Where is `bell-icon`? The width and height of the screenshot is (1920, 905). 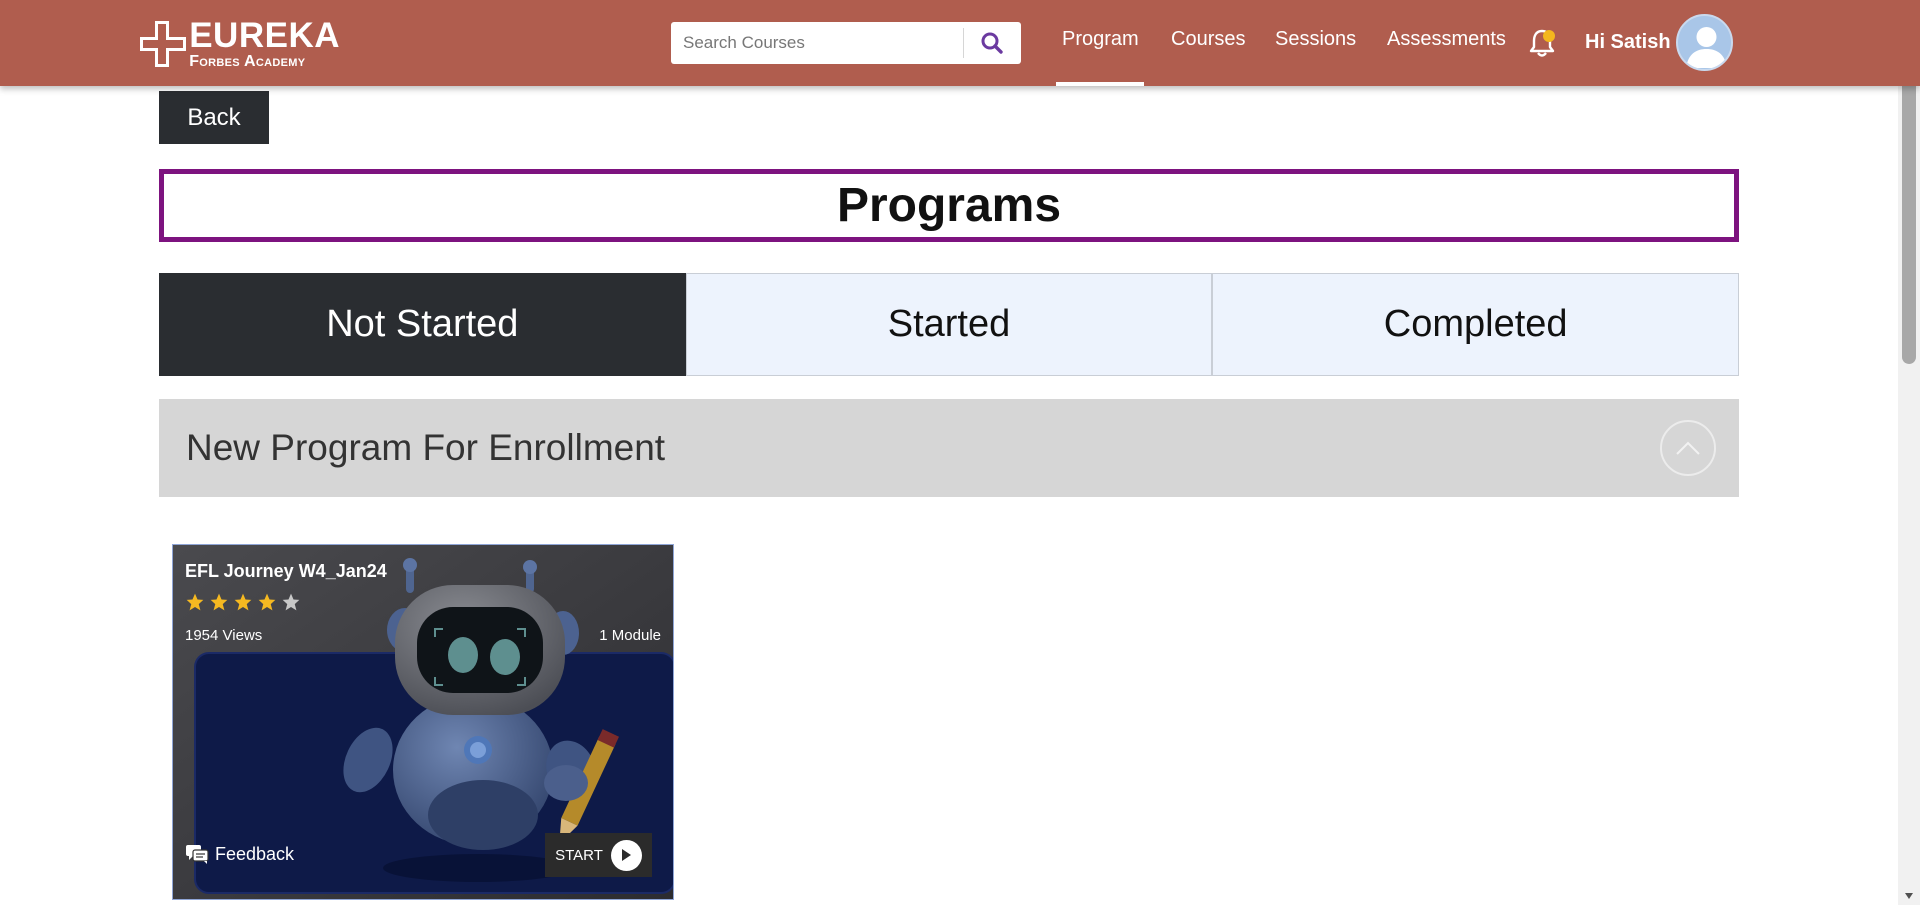
bell-icon is located at coordinates (1542, 43).